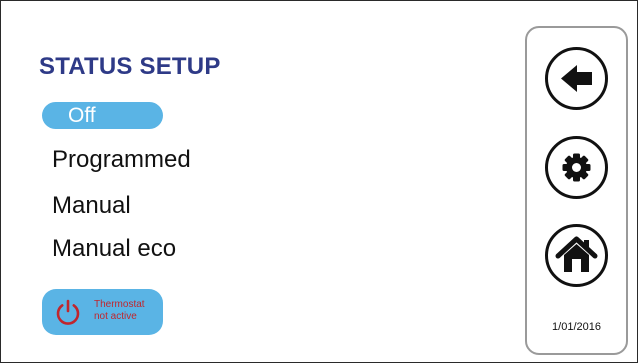  I want to click on side-panel: 1/01/2016, so click(576, 190).